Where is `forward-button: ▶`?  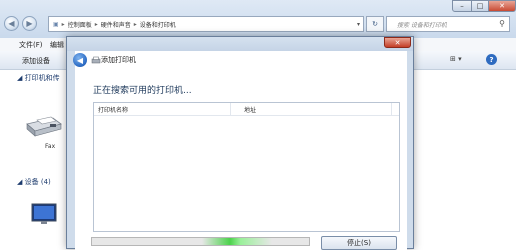 forward-button: ▶ is located at coordinates (29, 23).